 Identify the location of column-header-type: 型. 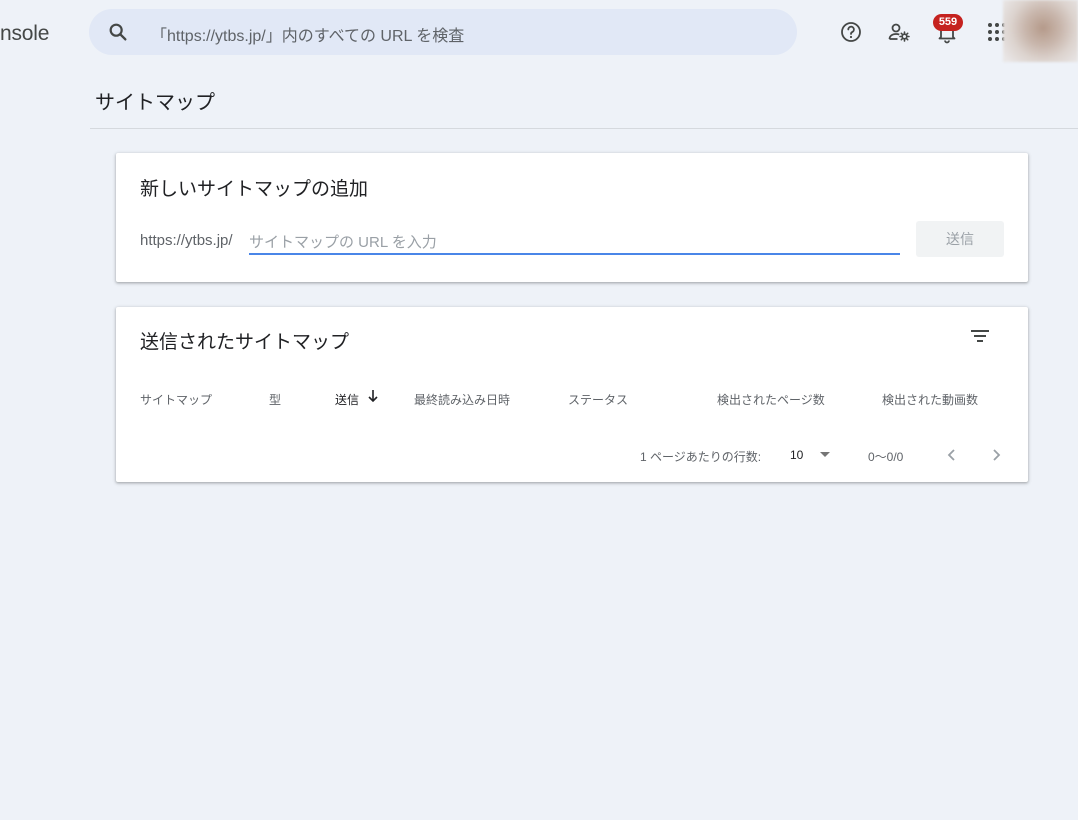
(275, 399).